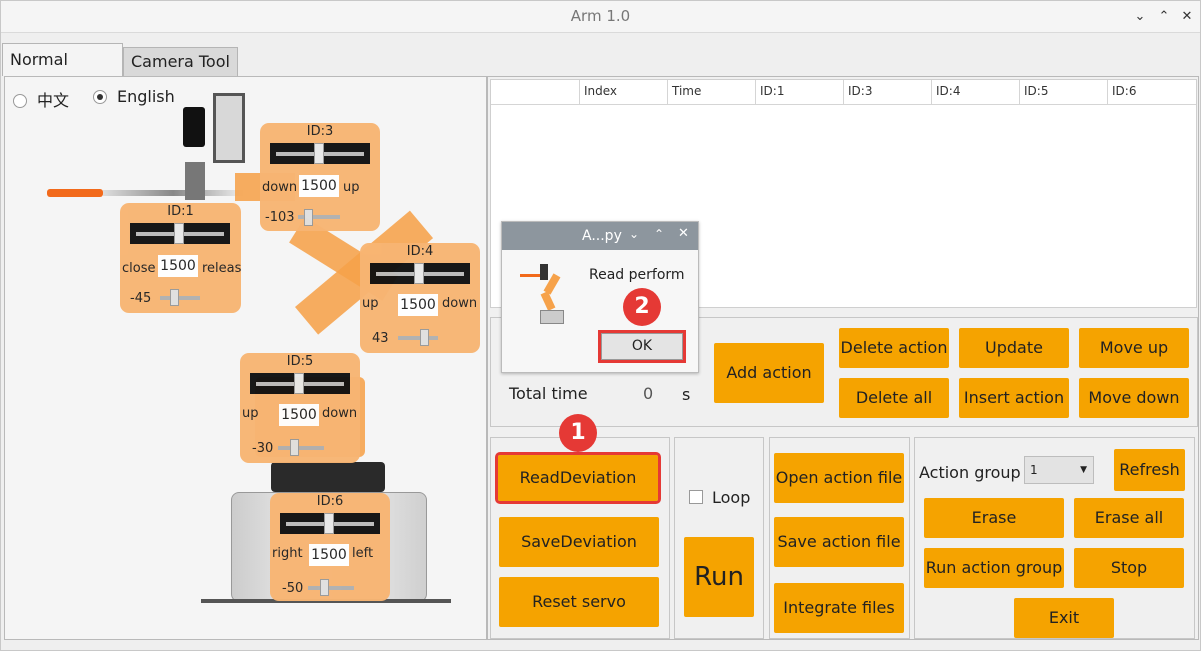  What do you see at coordinates (293, 588) in the screenshot?
I see `servo-deviation-value: -50` at bounding box center [293, 588].